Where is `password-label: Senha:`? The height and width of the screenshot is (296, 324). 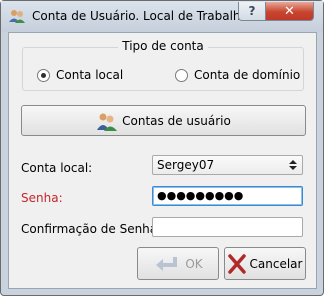 password-label: Senha: is located at coordinates (42, 198).